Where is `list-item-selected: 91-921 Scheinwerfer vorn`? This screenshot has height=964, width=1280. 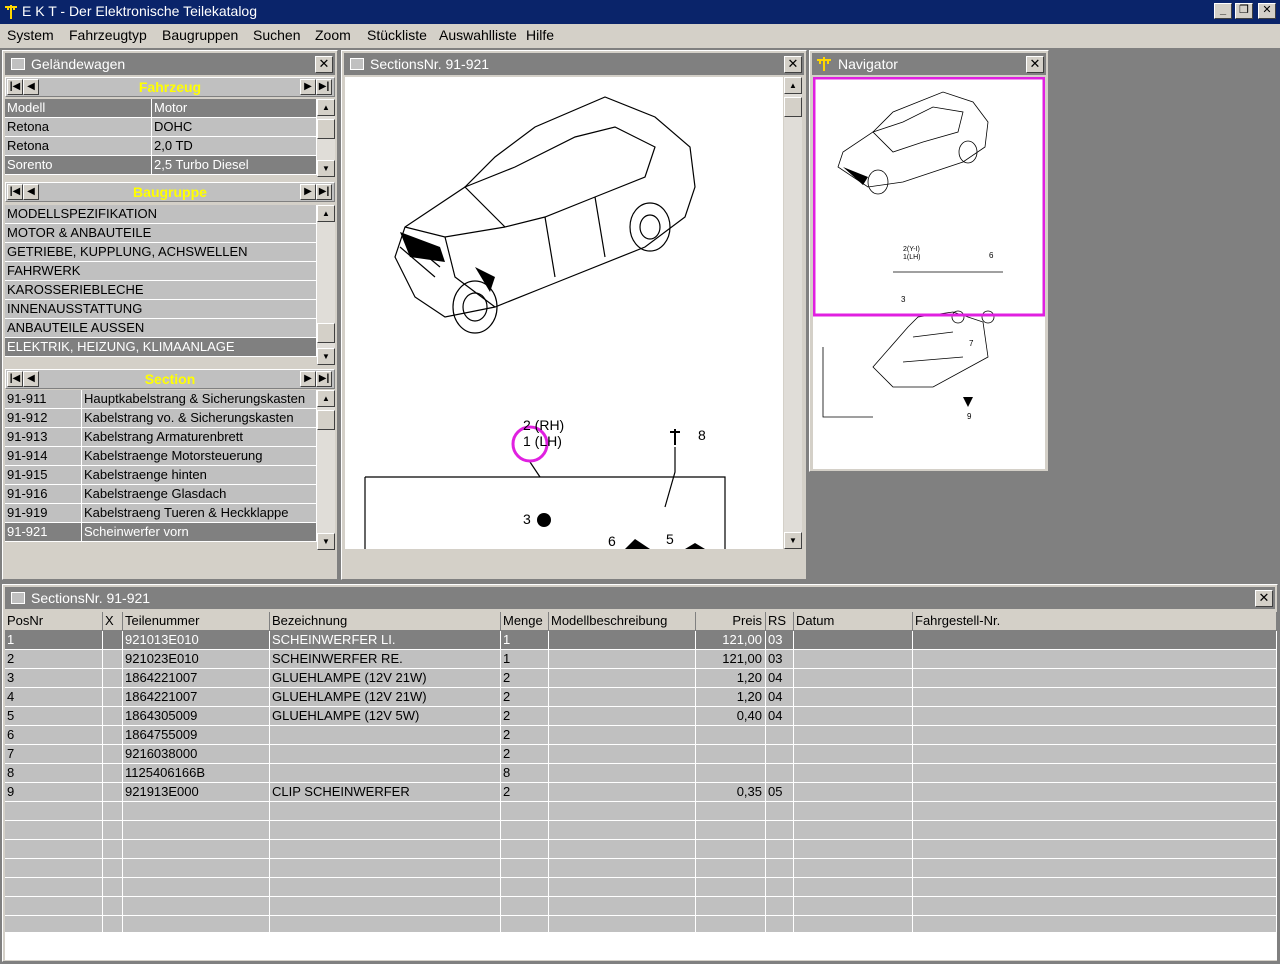 list-item-selected: 91-921 Scheinwerfer vorn is located at coordinates (161, 532).